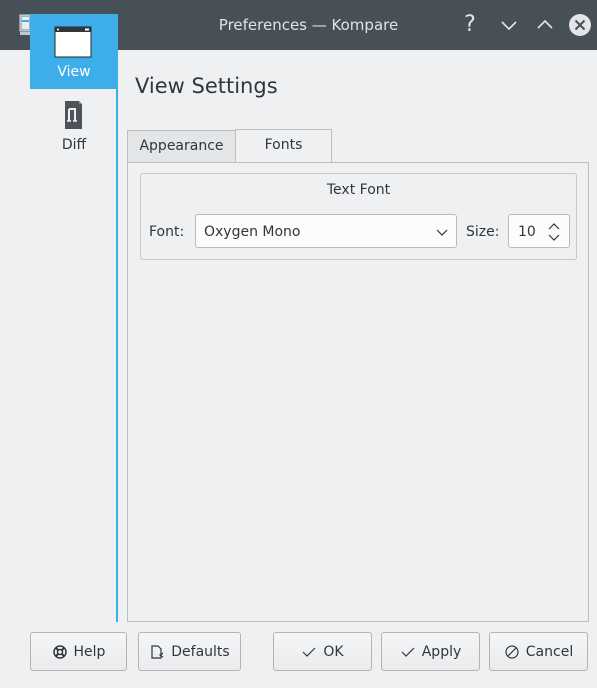 This screenshot has height=688, width=597. I want to click on apply-button-label: Apply, so click(441, 651).